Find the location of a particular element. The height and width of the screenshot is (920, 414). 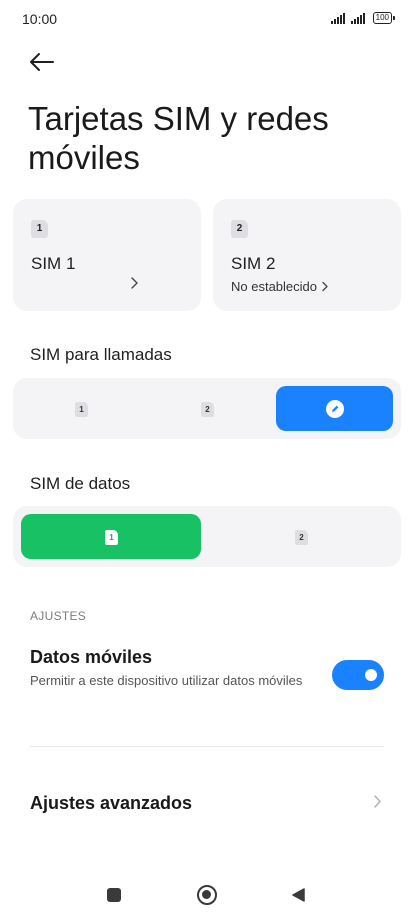

back-arrow-icon is located at coordinates (42, 62).